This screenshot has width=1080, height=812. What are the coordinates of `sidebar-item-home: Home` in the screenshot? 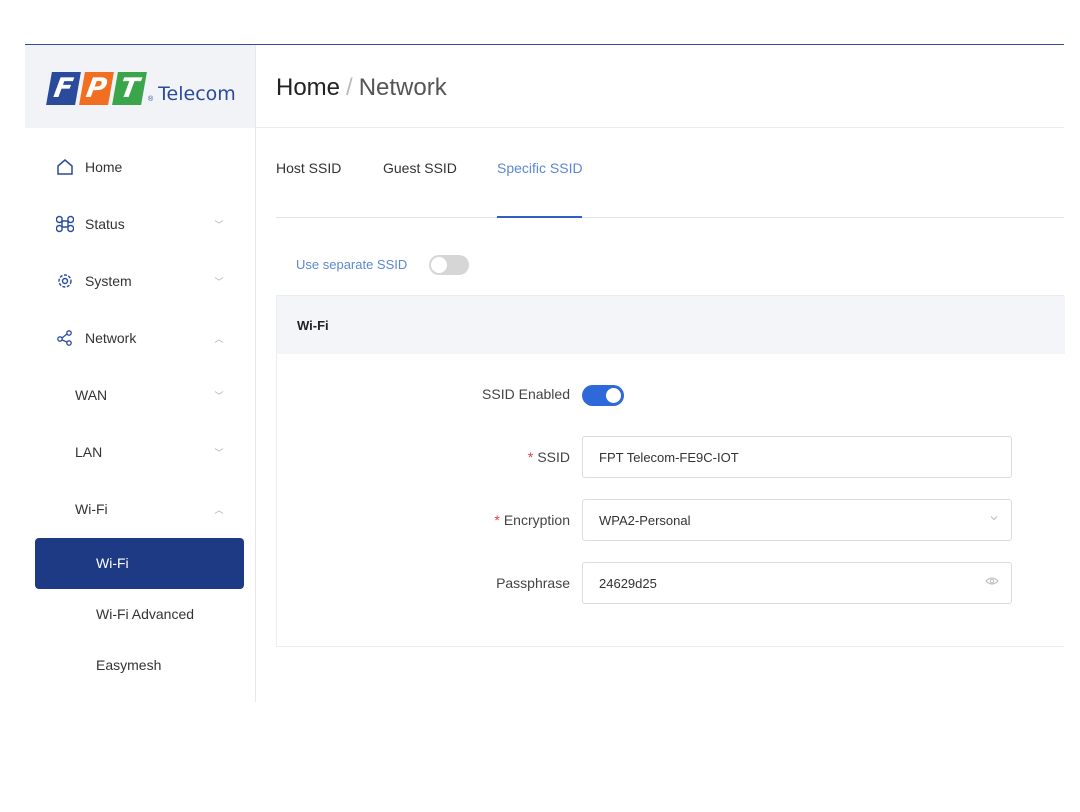 It's located at (140, 167).